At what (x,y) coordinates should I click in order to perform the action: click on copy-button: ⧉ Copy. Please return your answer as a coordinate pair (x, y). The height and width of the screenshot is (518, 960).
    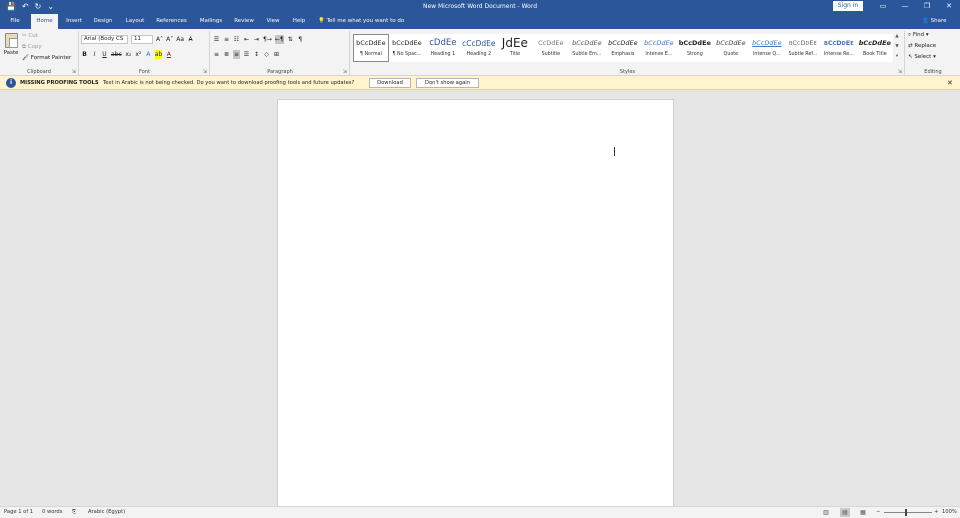
    Looking at the image, I should click on (32, 47).